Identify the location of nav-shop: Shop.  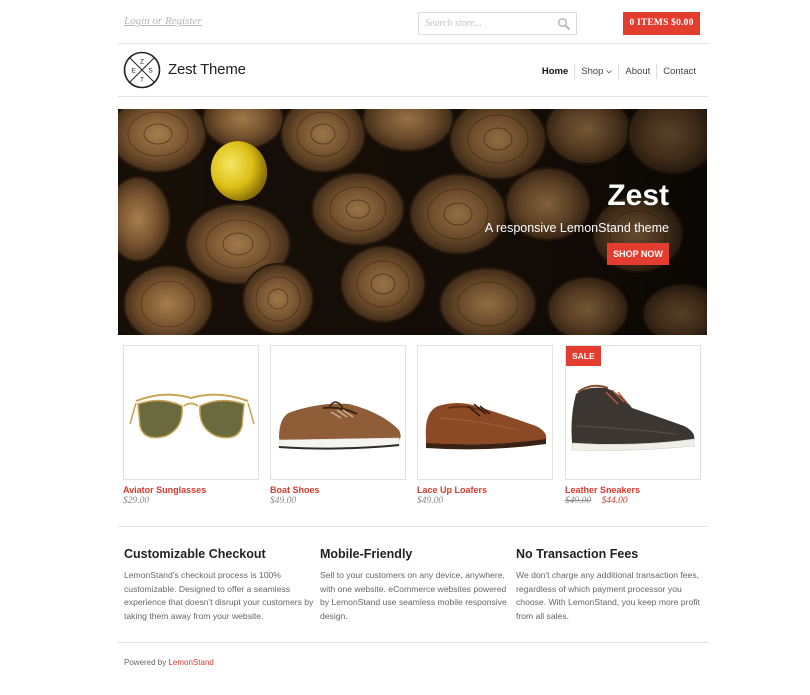
(596, 71).